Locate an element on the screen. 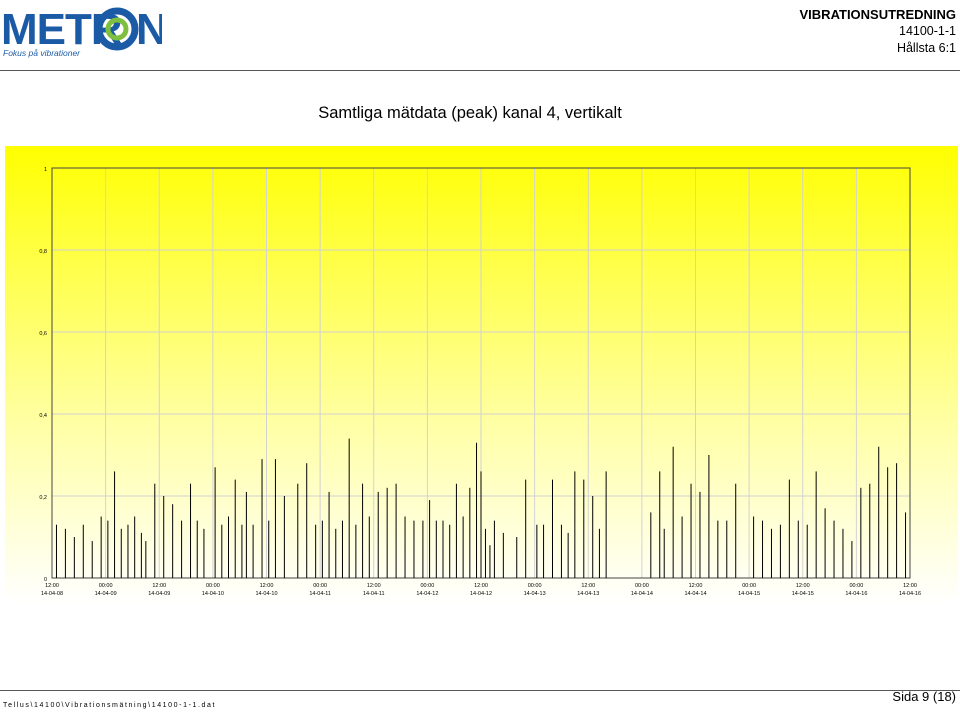 The image size is (960, 712). y-tick-label: 0,4 is located at coordinates (43, 416).